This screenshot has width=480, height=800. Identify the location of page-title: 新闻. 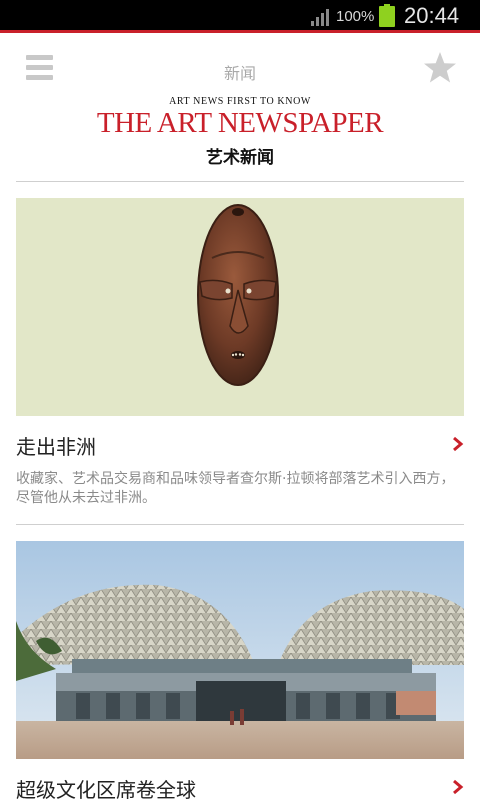
(239, 73).